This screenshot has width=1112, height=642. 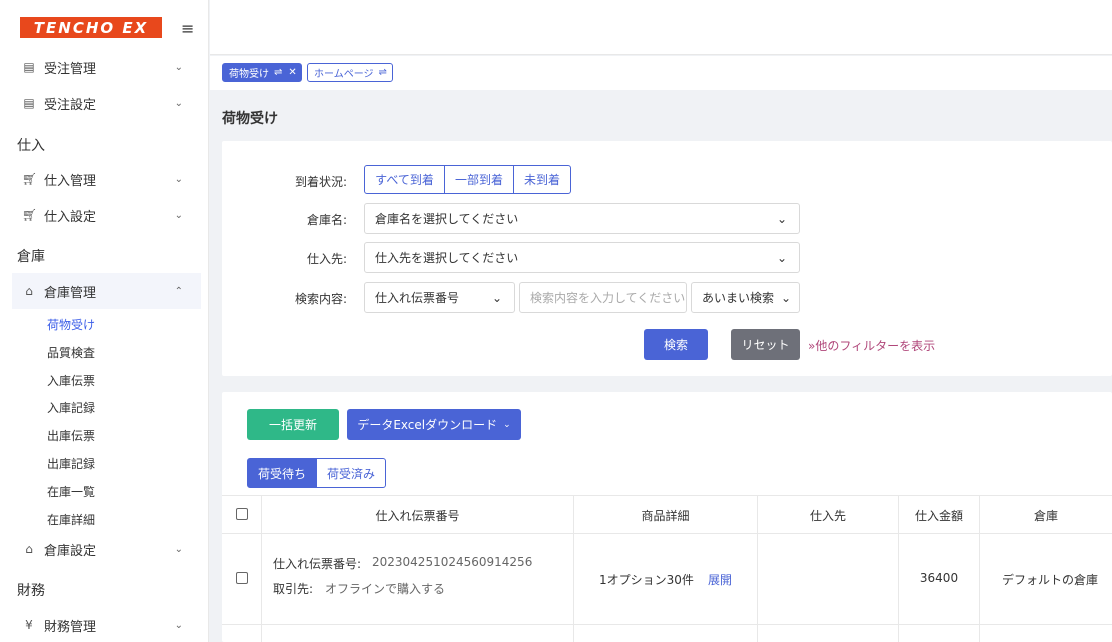 I want to click on excel-download-label: データExcelダウンロード, so click(x=427, y=425).